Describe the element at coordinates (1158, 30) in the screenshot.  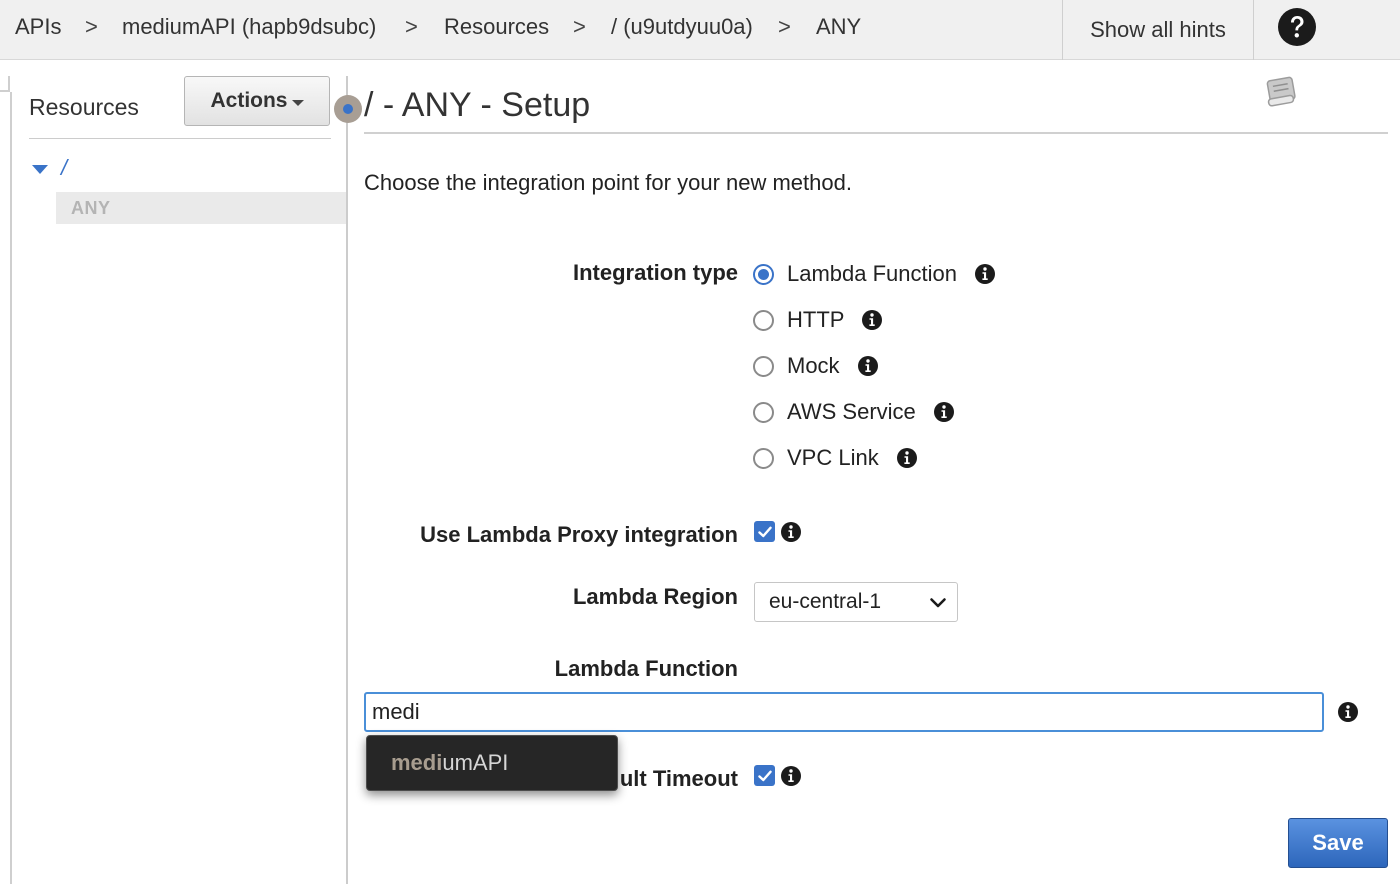
I see `show-all-hints-button: Show all hints` at that location.